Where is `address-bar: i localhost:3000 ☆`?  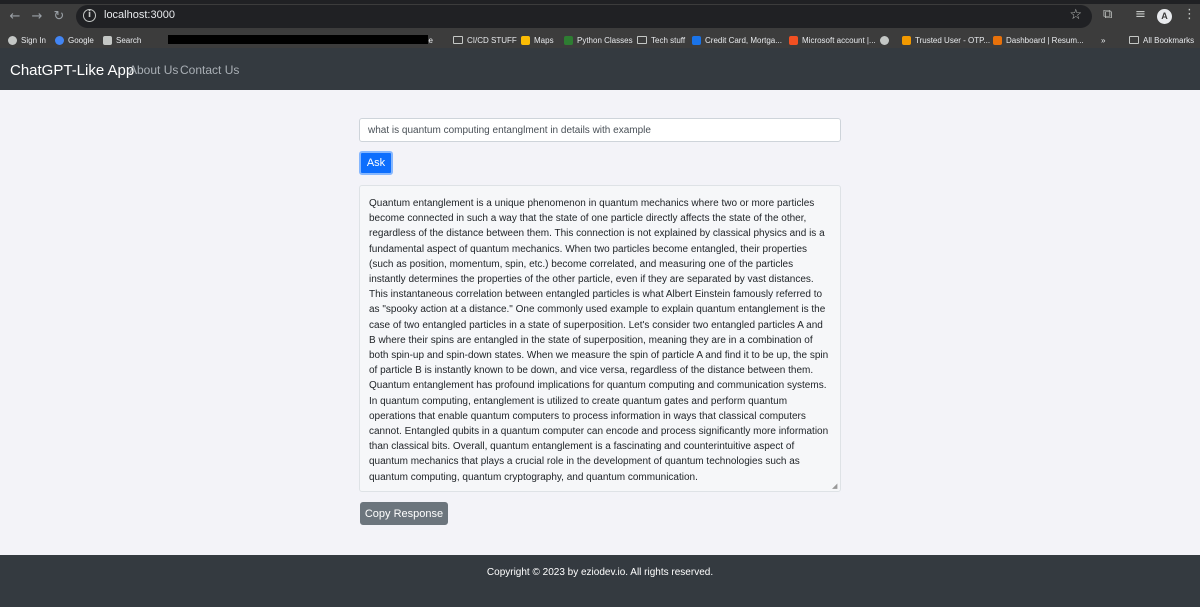
address-bar: i localhost:3000 ☆ is located at coordinates (584, 16).